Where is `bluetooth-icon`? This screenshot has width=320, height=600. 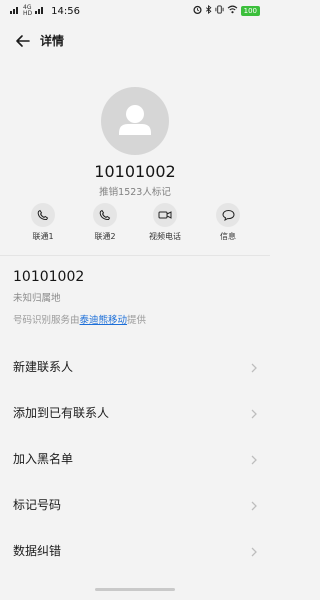 bluetooth-icon is located at coordinates (208, 10).